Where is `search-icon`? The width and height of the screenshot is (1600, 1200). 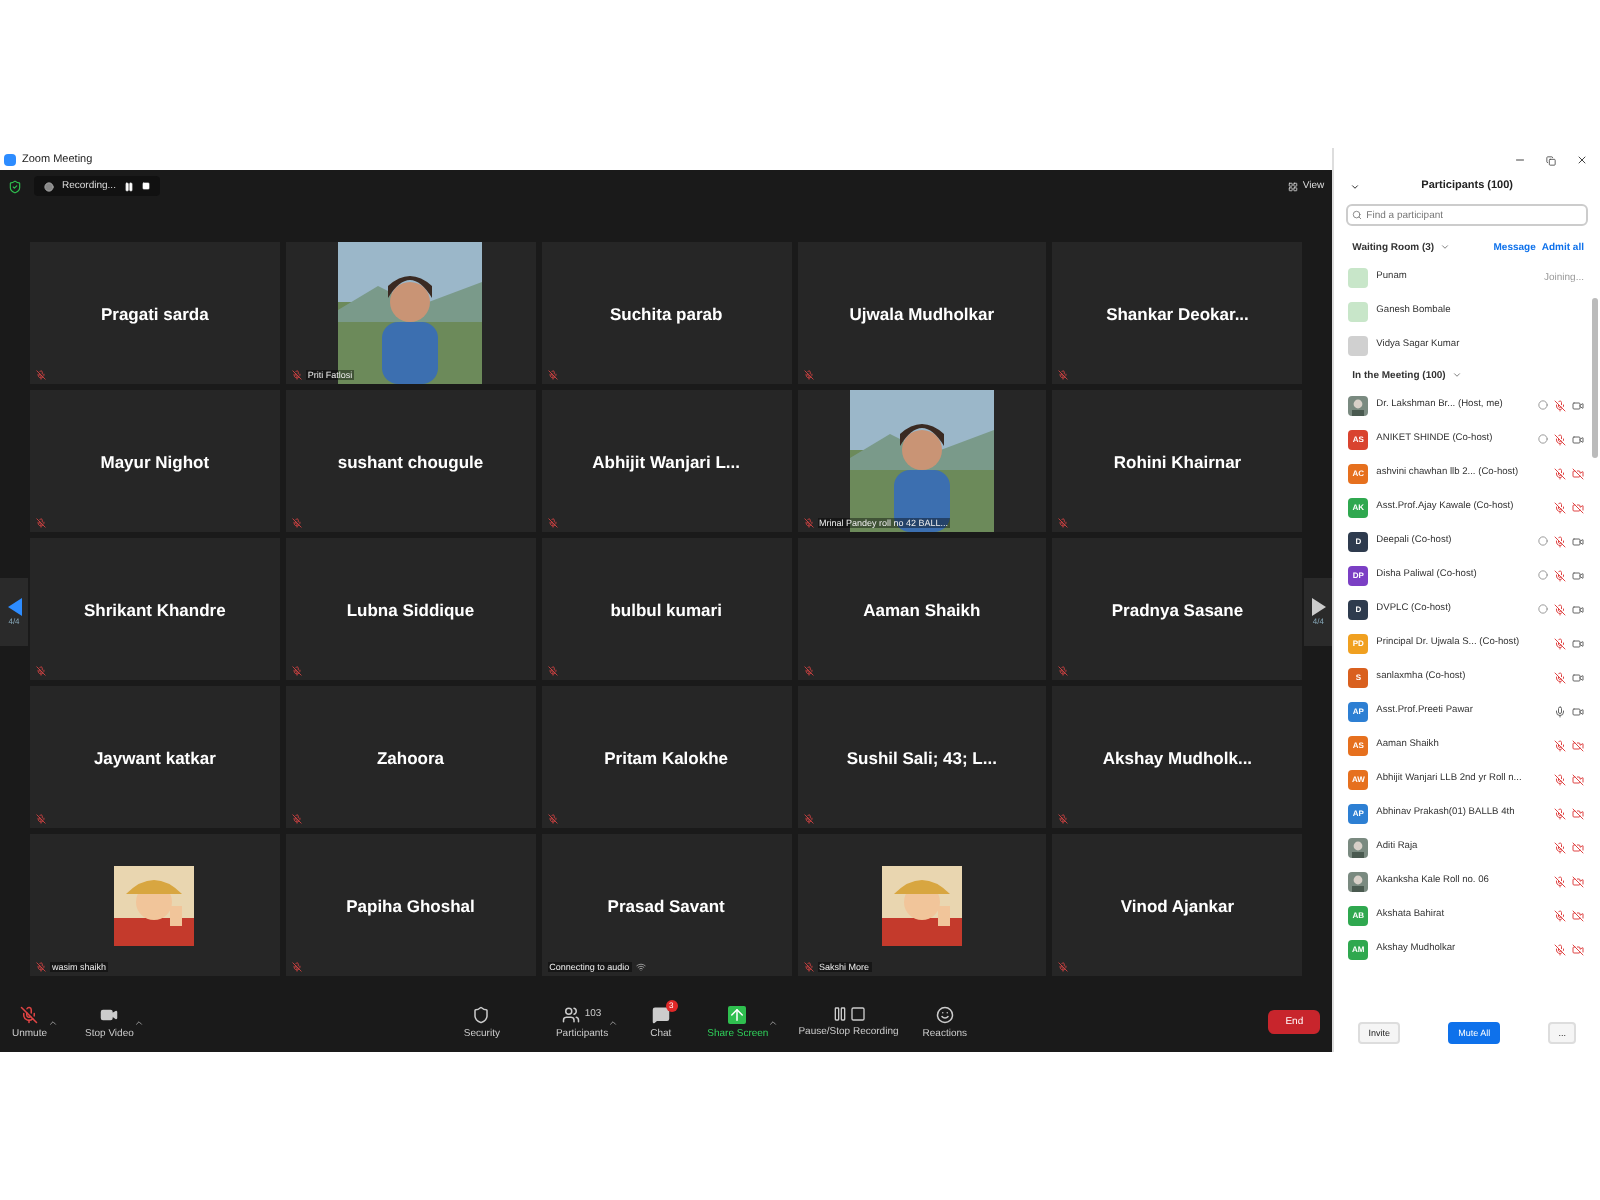 search-icon is located at coordinates (1357, 215).